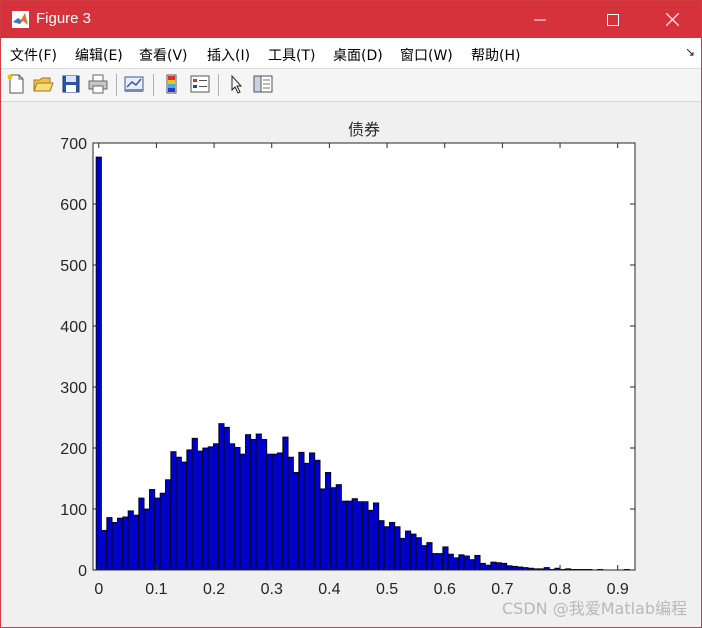 The image size is (702, 628). I want to click on dock-arrow-icon: ↘, so click(690, 52).